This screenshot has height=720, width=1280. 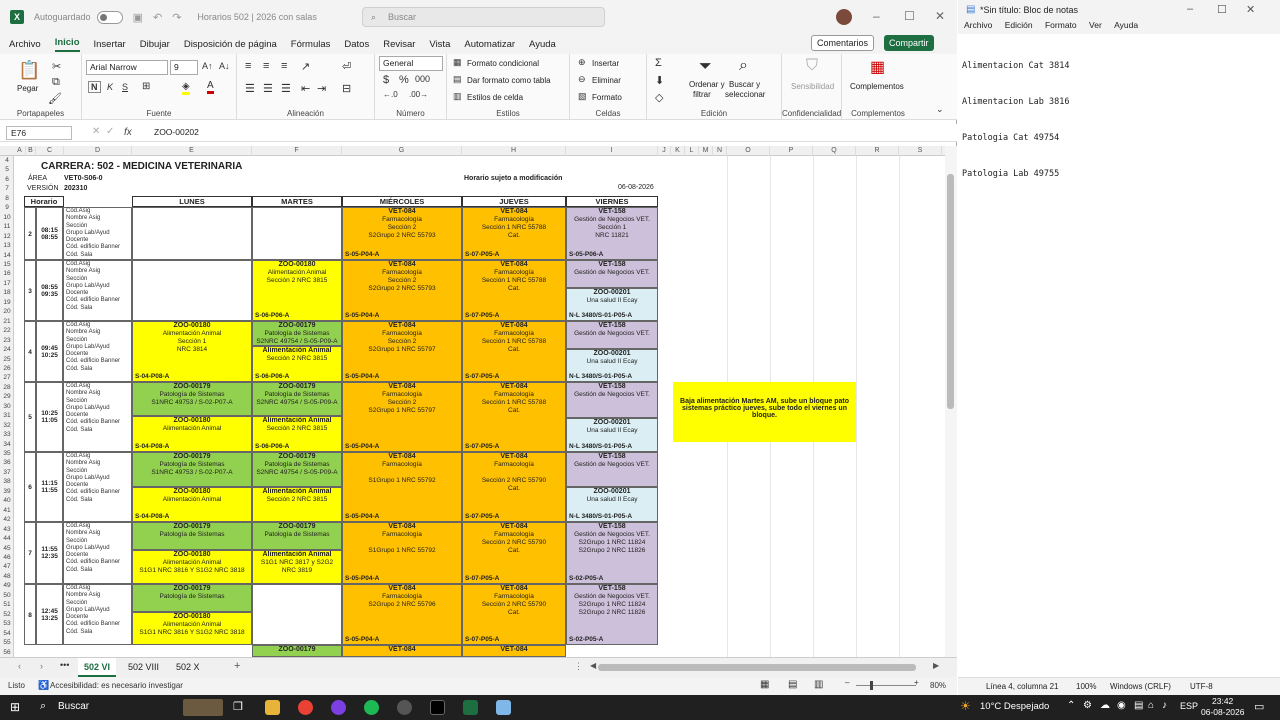 What do you see at coordinates (7, 217) in the screenshot?
I see `row-header: 10` at bounding box center [7, 217].